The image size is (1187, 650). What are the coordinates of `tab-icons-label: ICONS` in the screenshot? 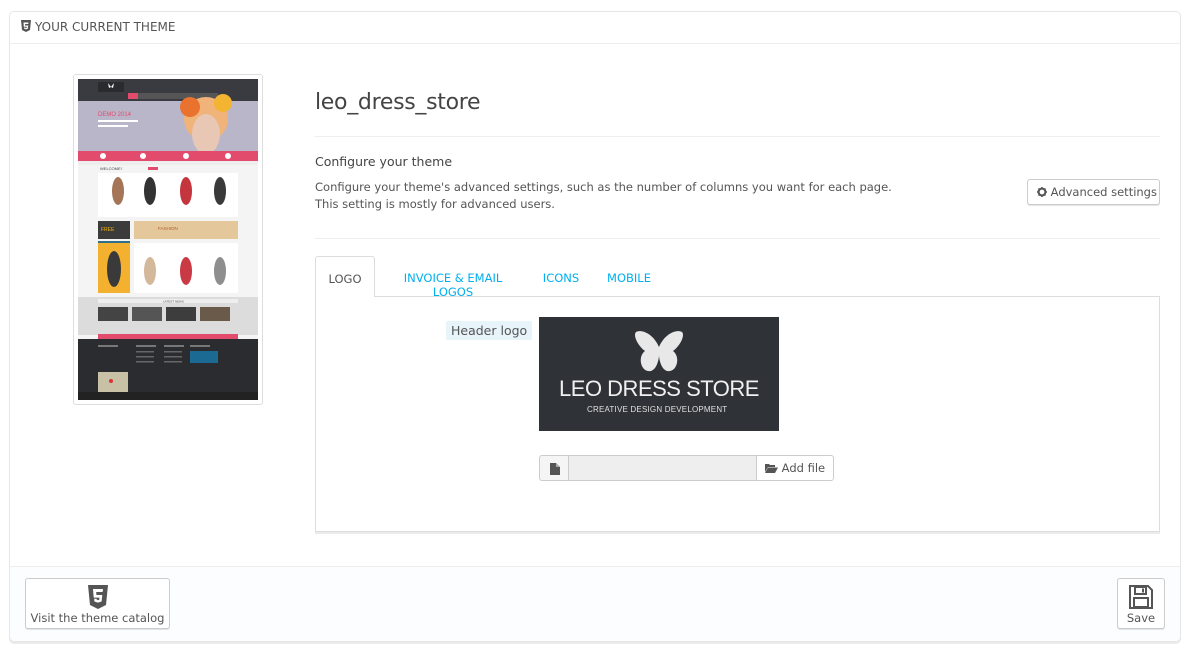 It's located at (561, 278).